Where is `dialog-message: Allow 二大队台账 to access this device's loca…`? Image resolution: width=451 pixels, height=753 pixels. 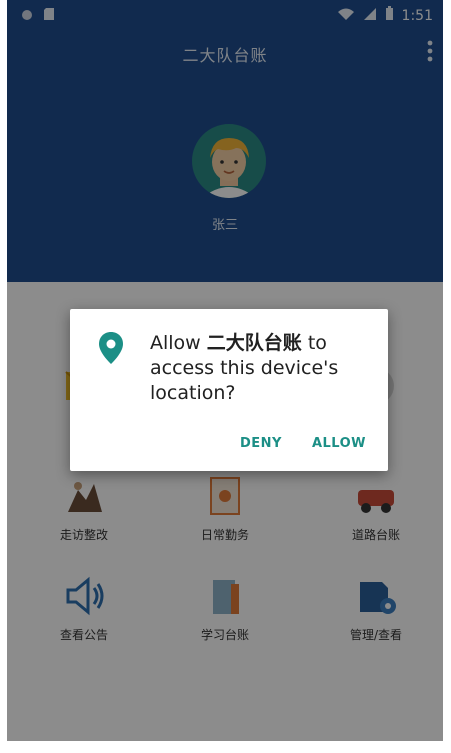 dialog-message: Allow 二大队台账 to access this device's loca… is located at coordinates (260, 368).